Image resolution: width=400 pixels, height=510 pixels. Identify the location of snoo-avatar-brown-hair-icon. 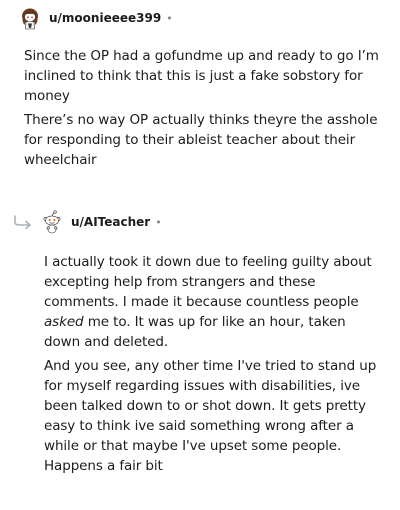
(30, 18).